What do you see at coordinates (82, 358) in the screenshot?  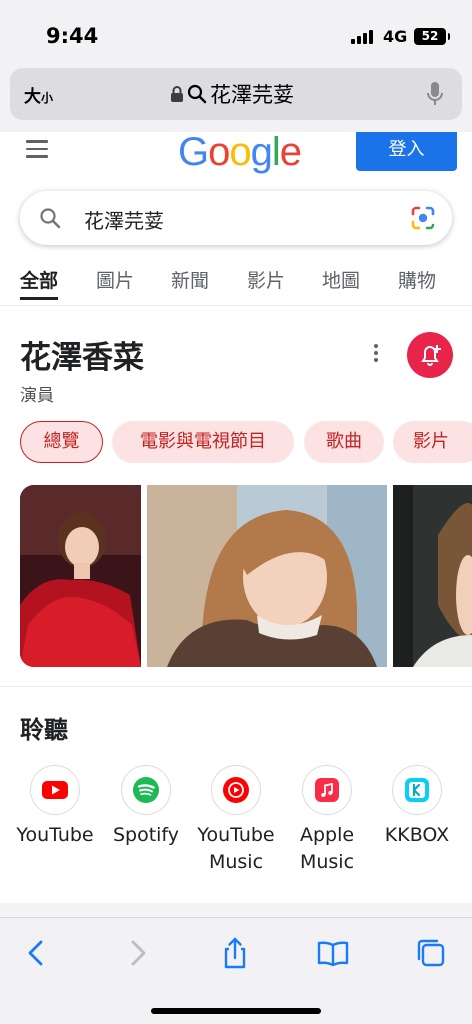 I see `entity-title: 花澤香菜` at bounding box center [82, 358].